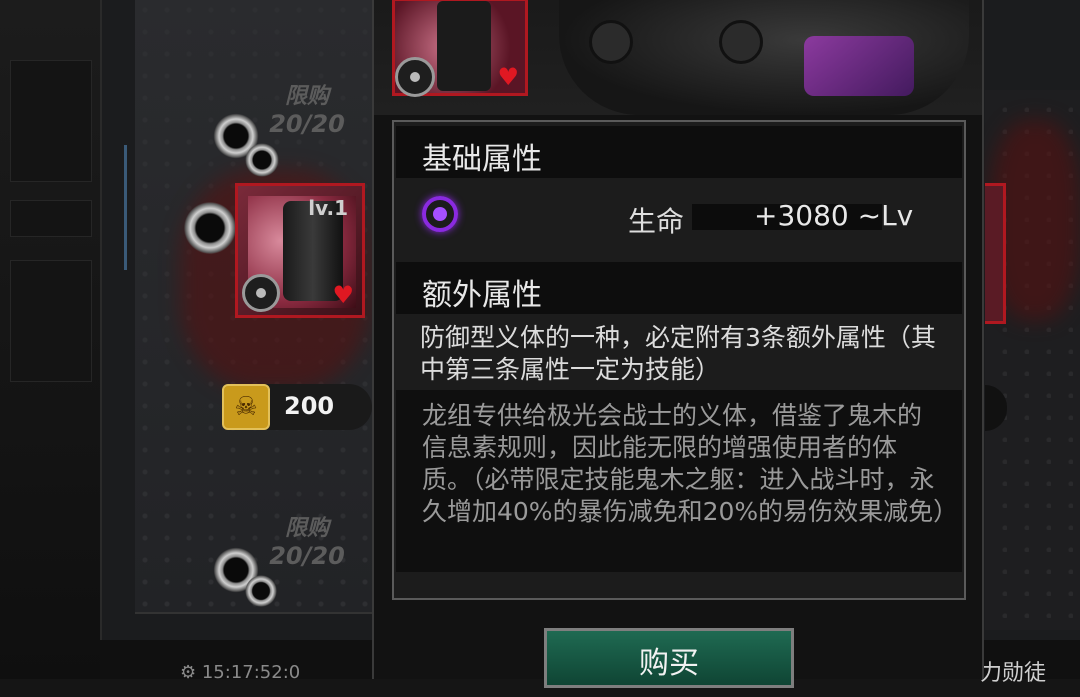 This screenshot has height=697, width=1080. What do you see at coordinates (678, 353) in the screenshot?
I see `extra-attribute-description: 防御型义体的一种，必定附有3条额外属性（其中第三条属性一定为技能）` at bounding box center [678, 353].